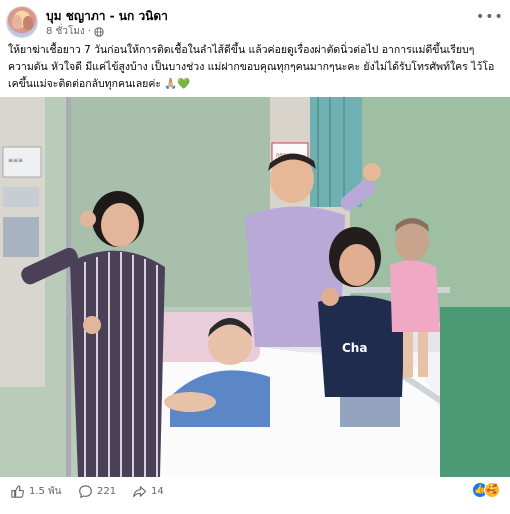  What do you see at coordinates (140, 492) in the screenshot?
I see `share-arrow-icon` at bounding box center [140, 492].